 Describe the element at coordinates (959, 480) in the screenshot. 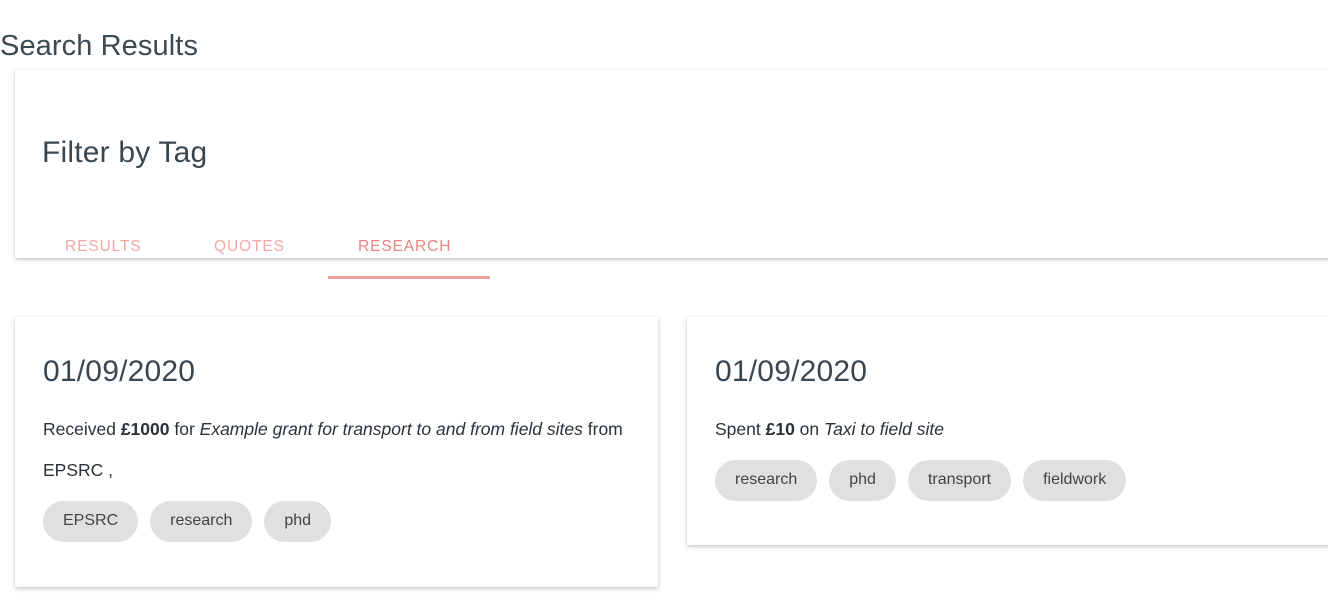

I see `tag-pill: transport` at that location.